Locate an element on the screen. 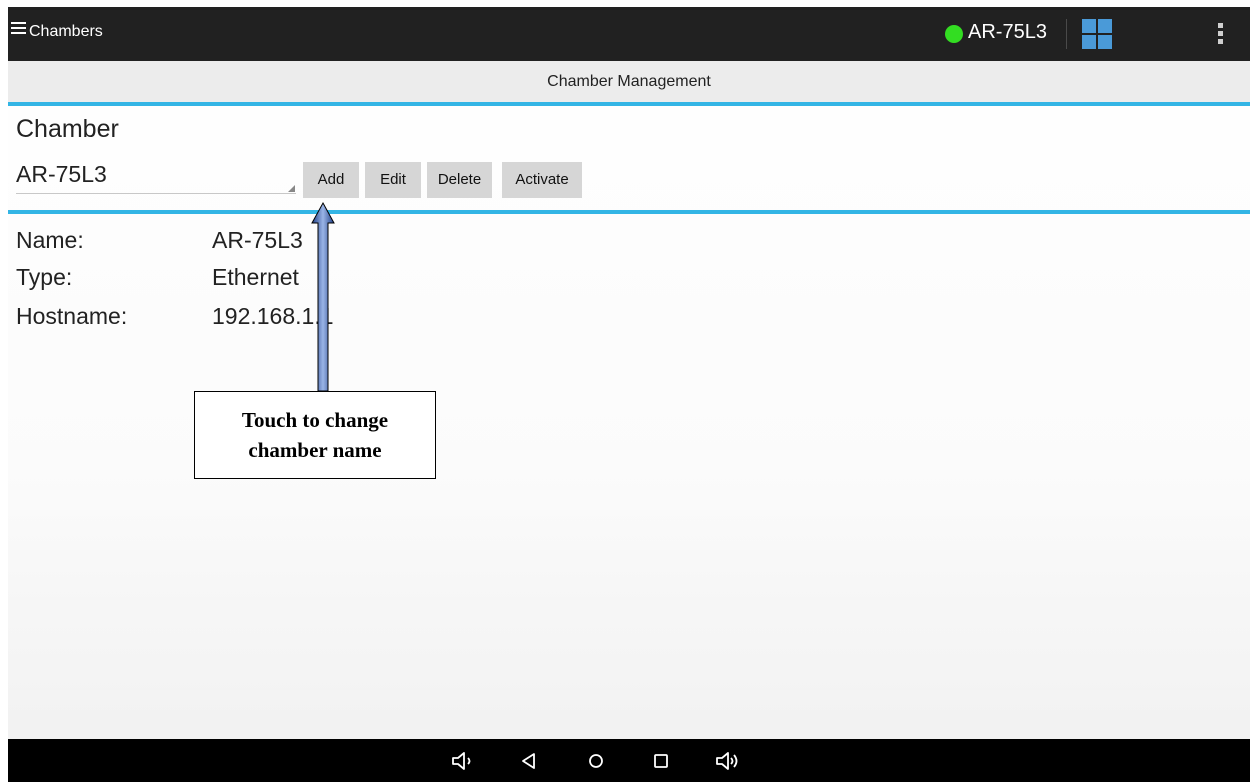  hostname-label: Hostname: is located at coordinates (72, 316).